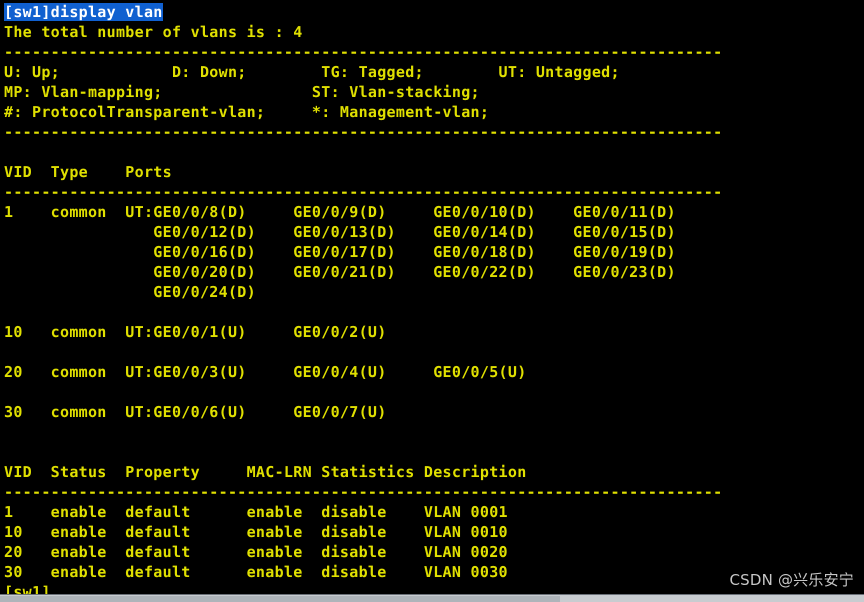 This screenshot has height=602, width=864. What do you see at coordinates (195, 412) in the screenshot?
I see `terminal-line: 30 common UT:GE0/0/6(U) GE0/0/7(U)` at bounding box center [195, 412].